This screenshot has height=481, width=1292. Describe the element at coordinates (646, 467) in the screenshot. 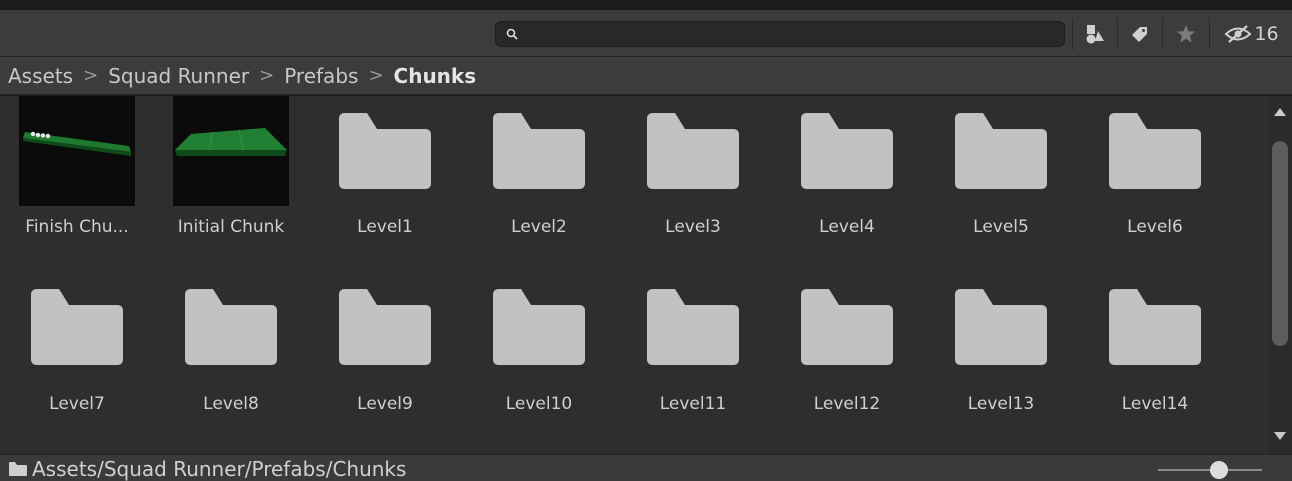

I see `status-bar: Assets/Squad Runner/Prefabs/Chunks` at that location.